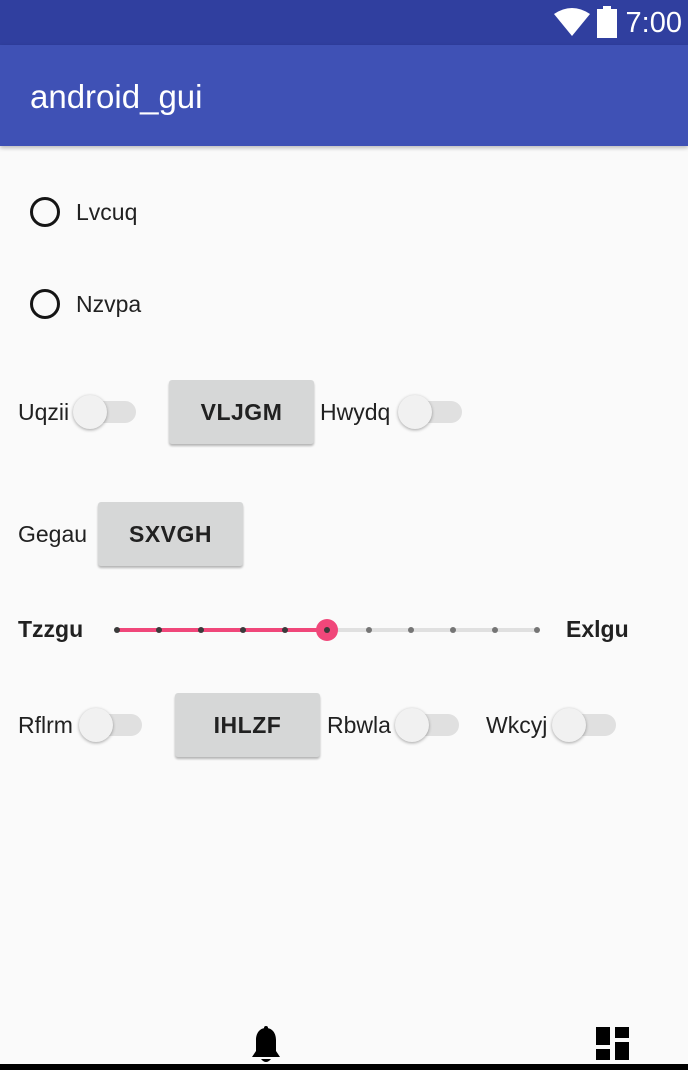 This screenshot has height=1070, width=688. Describe the element at coordinates (109, 304) in the screenshot. I see `radio-label: Nzvpa` at that location.